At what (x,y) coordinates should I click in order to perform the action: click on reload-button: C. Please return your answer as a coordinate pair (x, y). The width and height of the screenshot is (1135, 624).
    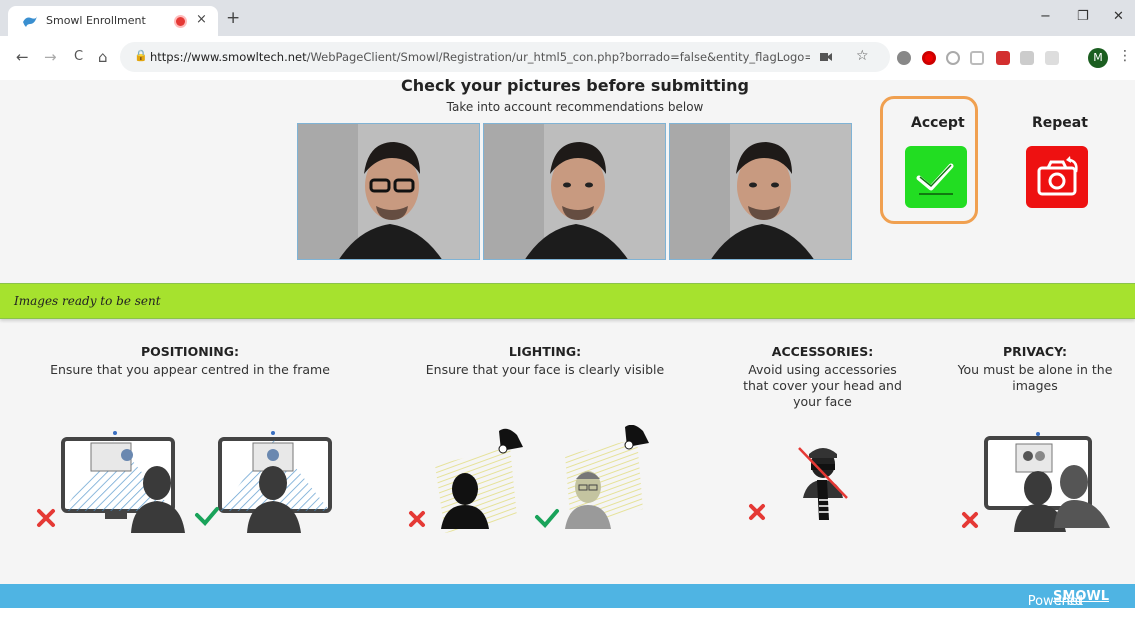
    Looking at the image, I should click on (78, 56).